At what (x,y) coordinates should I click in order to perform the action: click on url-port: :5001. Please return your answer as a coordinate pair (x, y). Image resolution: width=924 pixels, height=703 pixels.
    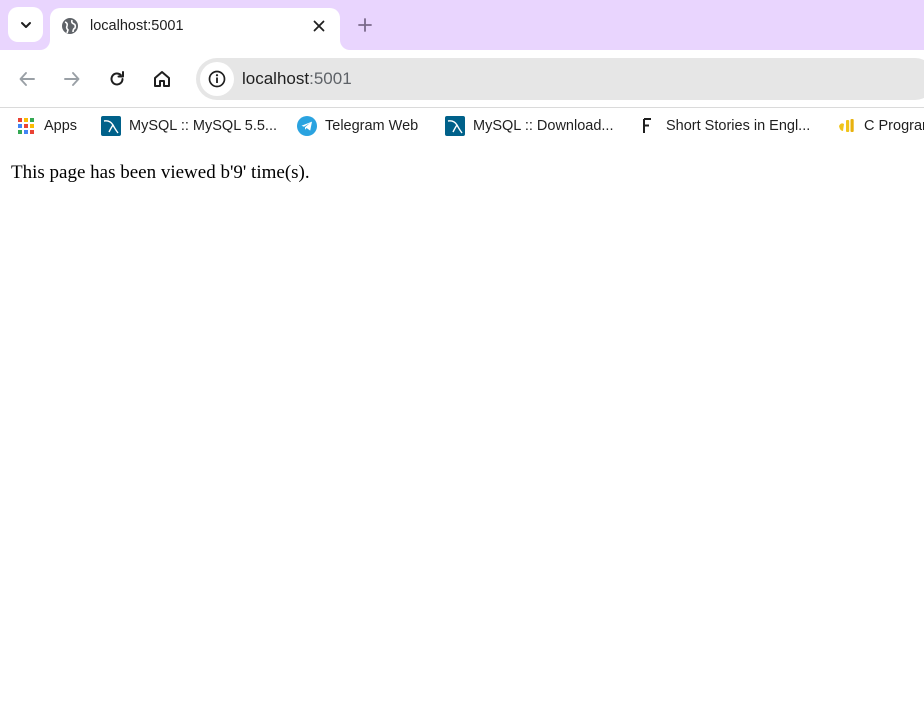
    Looking at the image, I should click on (330, 78).